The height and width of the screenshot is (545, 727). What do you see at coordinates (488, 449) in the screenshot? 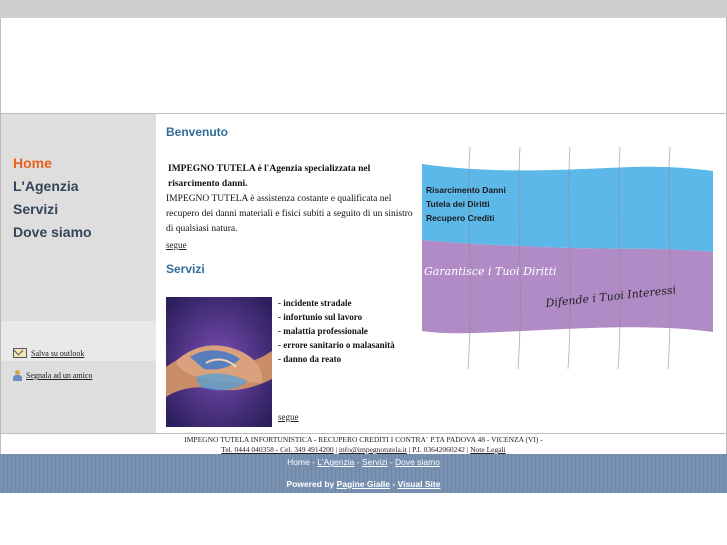
I see `legal-notes-link: Note Legali` at bounding box center [488, 449].